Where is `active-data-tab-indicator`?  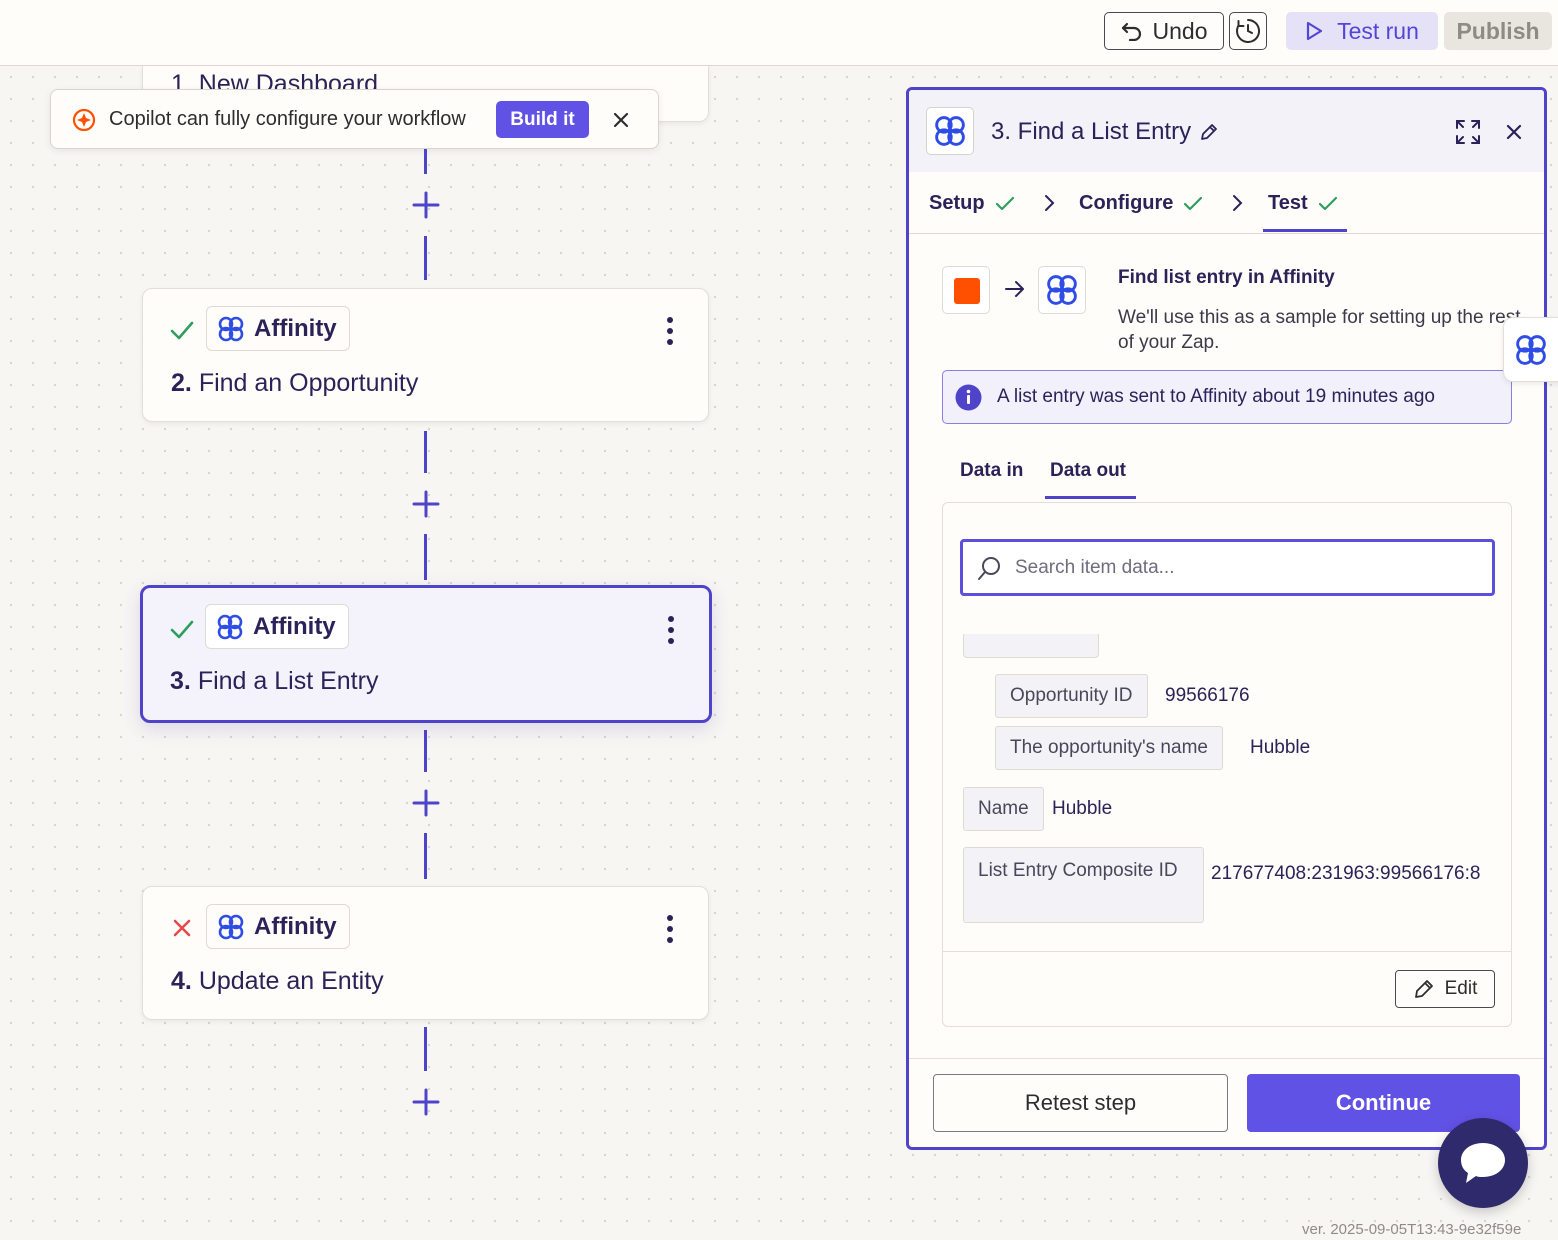
active-data-tab-indicator is located at coordinates (1090, 497).